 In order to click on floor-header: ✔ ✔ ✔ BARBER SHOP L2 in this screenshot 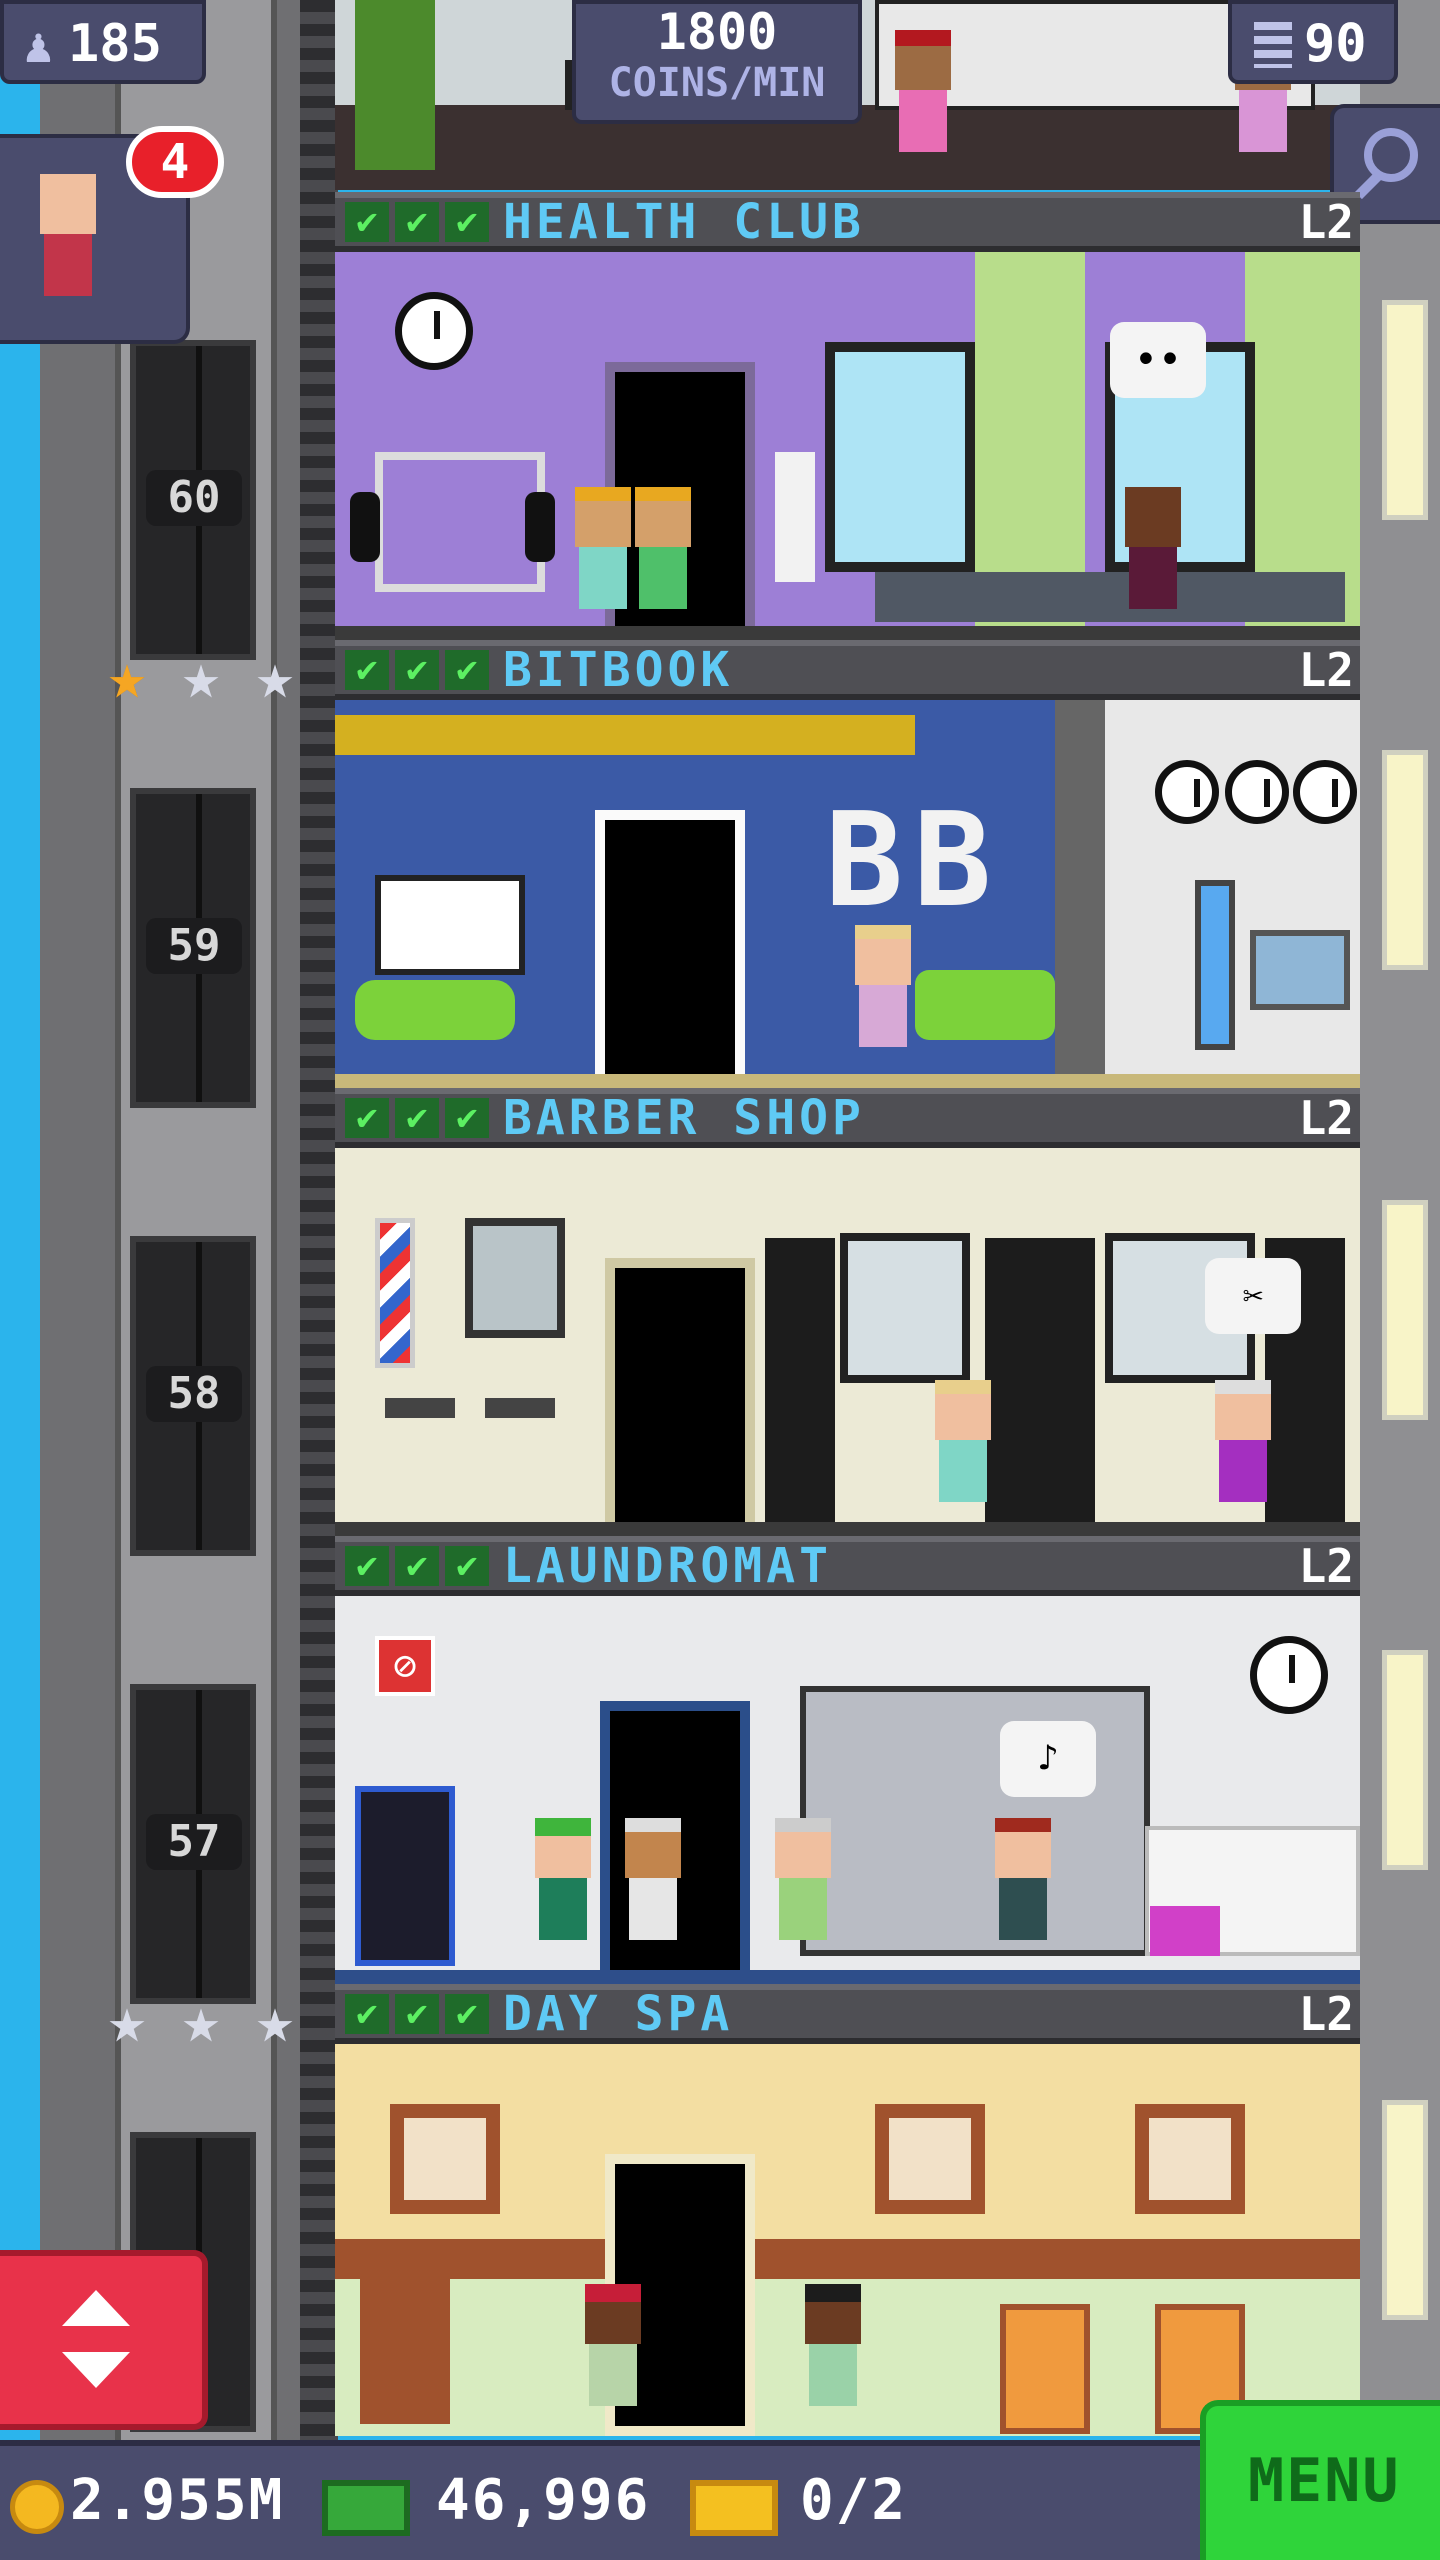, I will do `click(847, 1118)`.